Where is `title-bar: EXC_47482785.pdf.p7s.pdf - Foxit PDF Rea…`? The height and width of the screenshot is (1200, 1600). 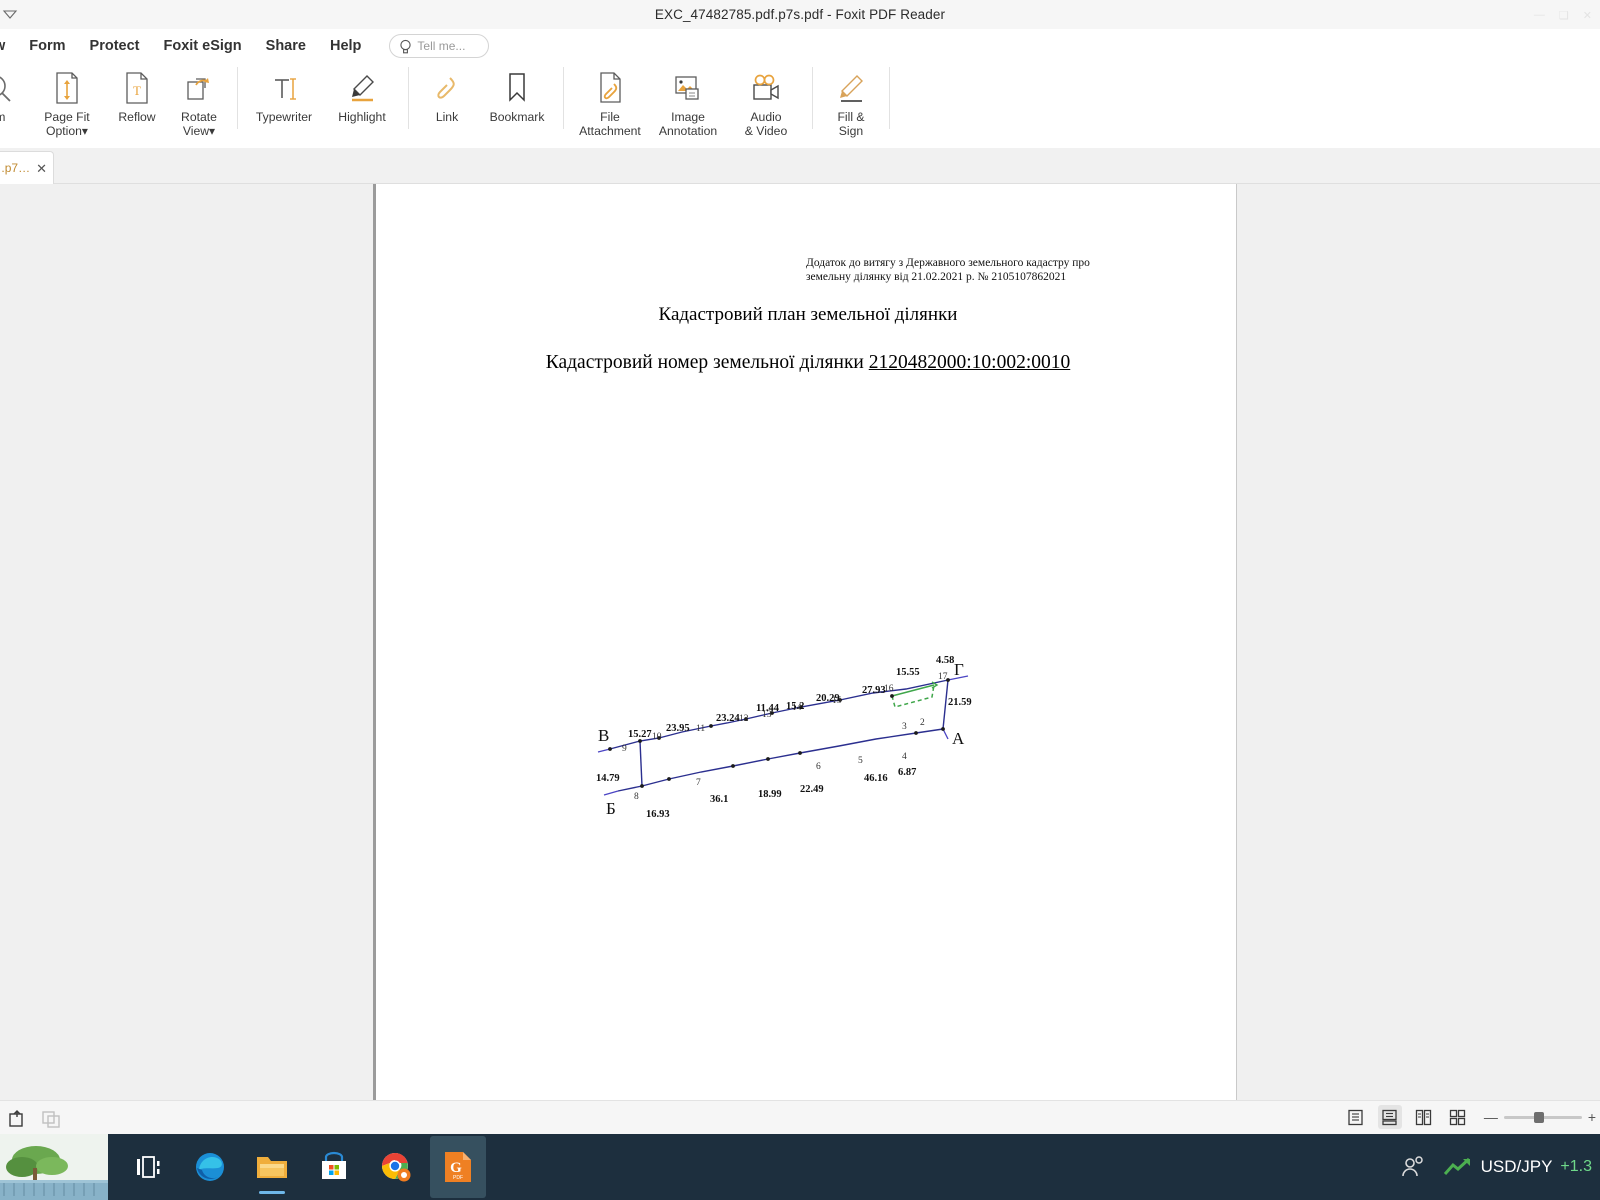
title-bar: EXC_47482785.pdf.p7s.pdf - Foxit PDF Rea… is located at coordinates (800, 14).